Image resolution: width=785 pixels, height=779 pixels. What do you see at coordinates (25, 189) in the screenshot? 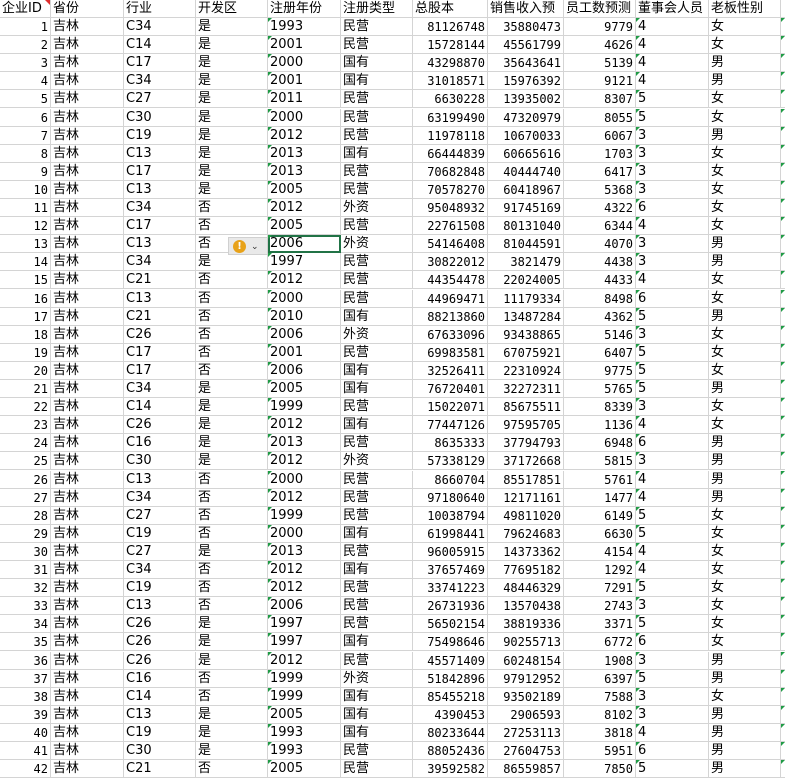
I see `table-cell: 10` at bounding box center [25, 189].